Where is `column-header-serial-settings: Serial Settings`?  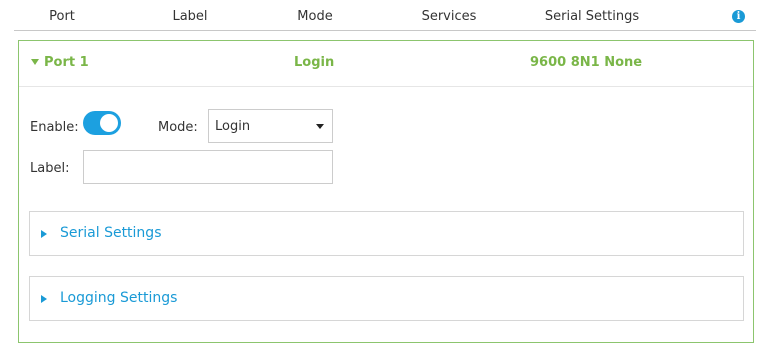
column-header-serial-settings: Serial Settings is located at coordinates (592, 16).